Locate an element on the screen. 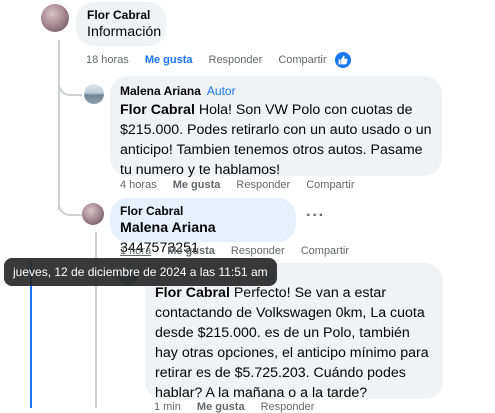  more-options-icon: ··· is located at coordinates (315, 216).